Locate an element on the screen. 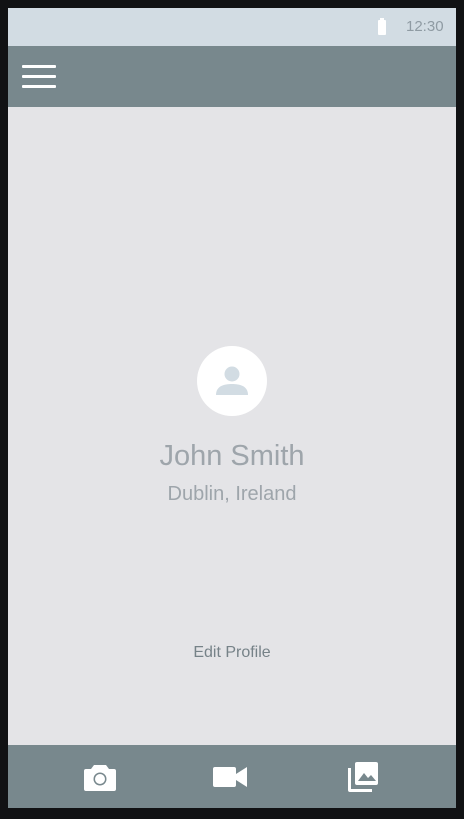 The image size is (464, 819). photo-library-icon is located at coordinates (363, 776).